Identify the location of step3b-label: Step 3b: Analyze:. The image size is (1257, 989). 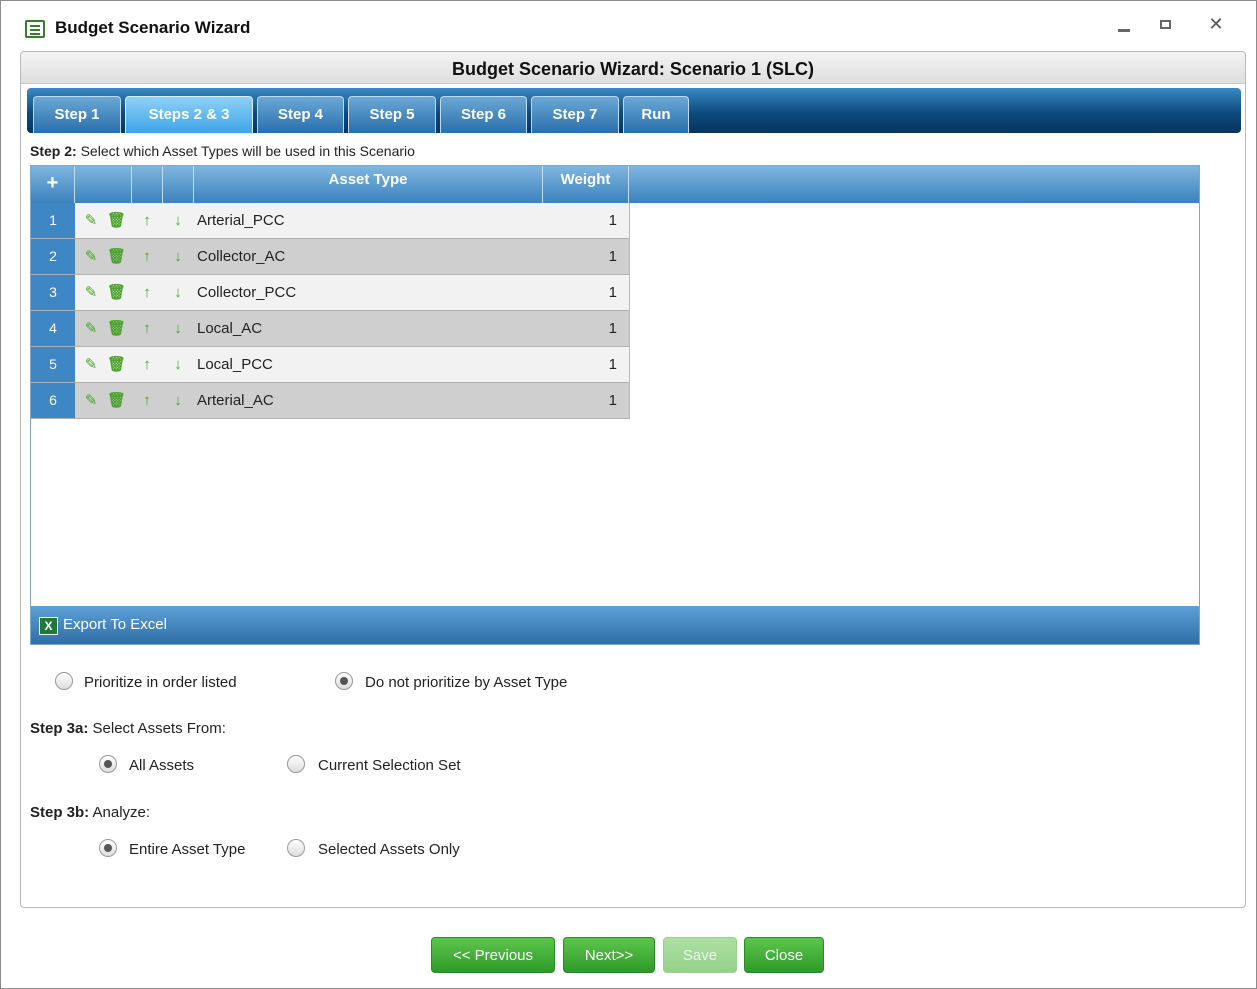
(90, 812).